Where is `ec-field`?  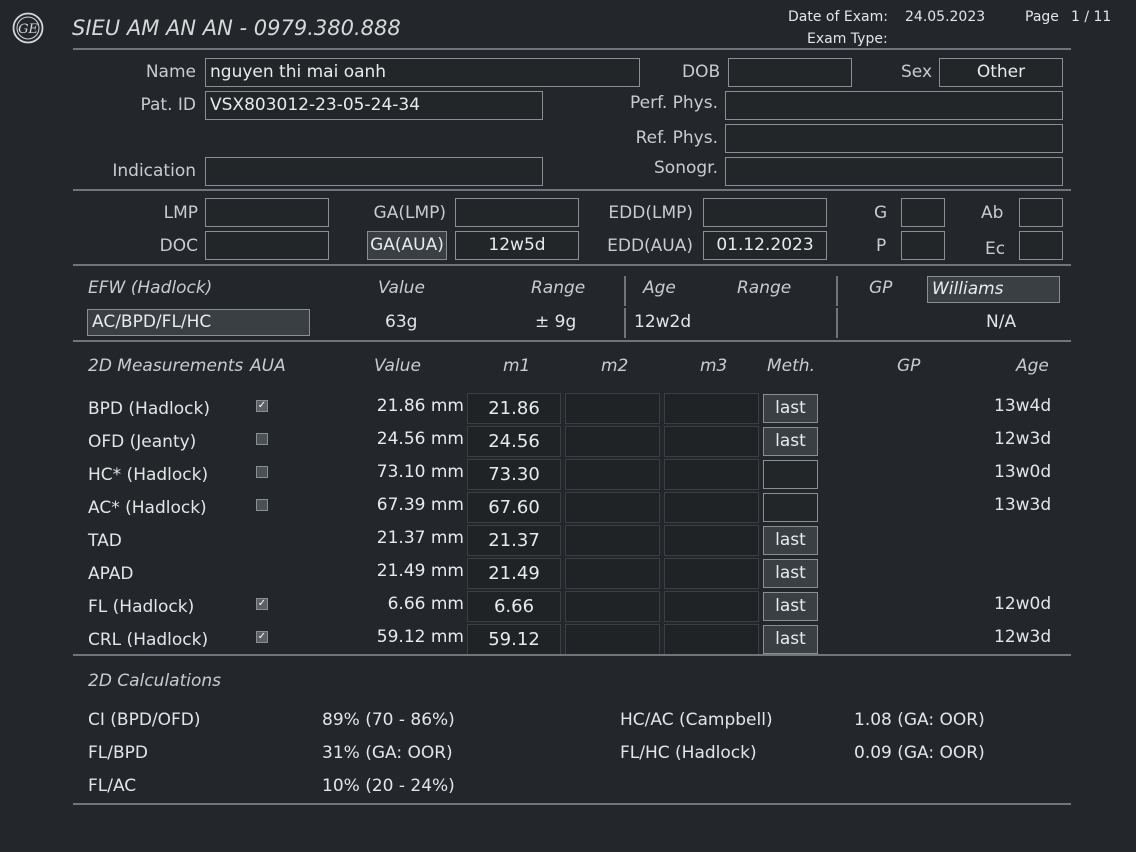
ec-field is located at coordinates (1041, 245).